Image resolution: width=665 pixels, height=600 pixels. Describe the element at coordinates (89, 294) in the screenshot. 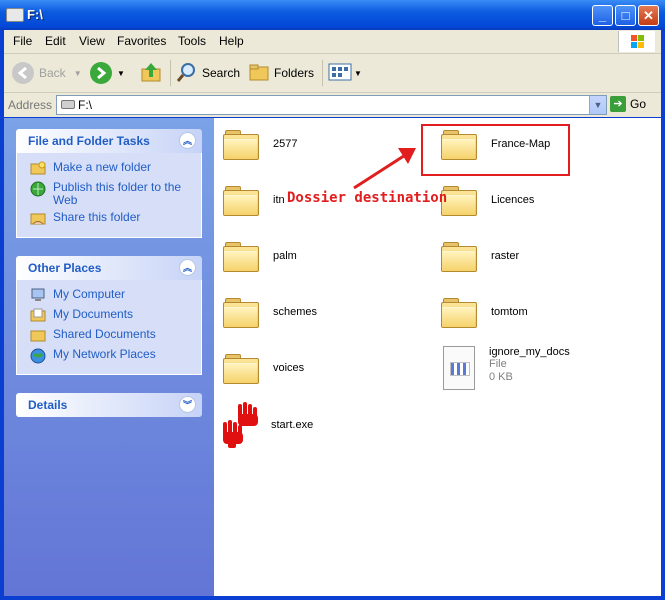

I see `place-label: My Computer` at that location.